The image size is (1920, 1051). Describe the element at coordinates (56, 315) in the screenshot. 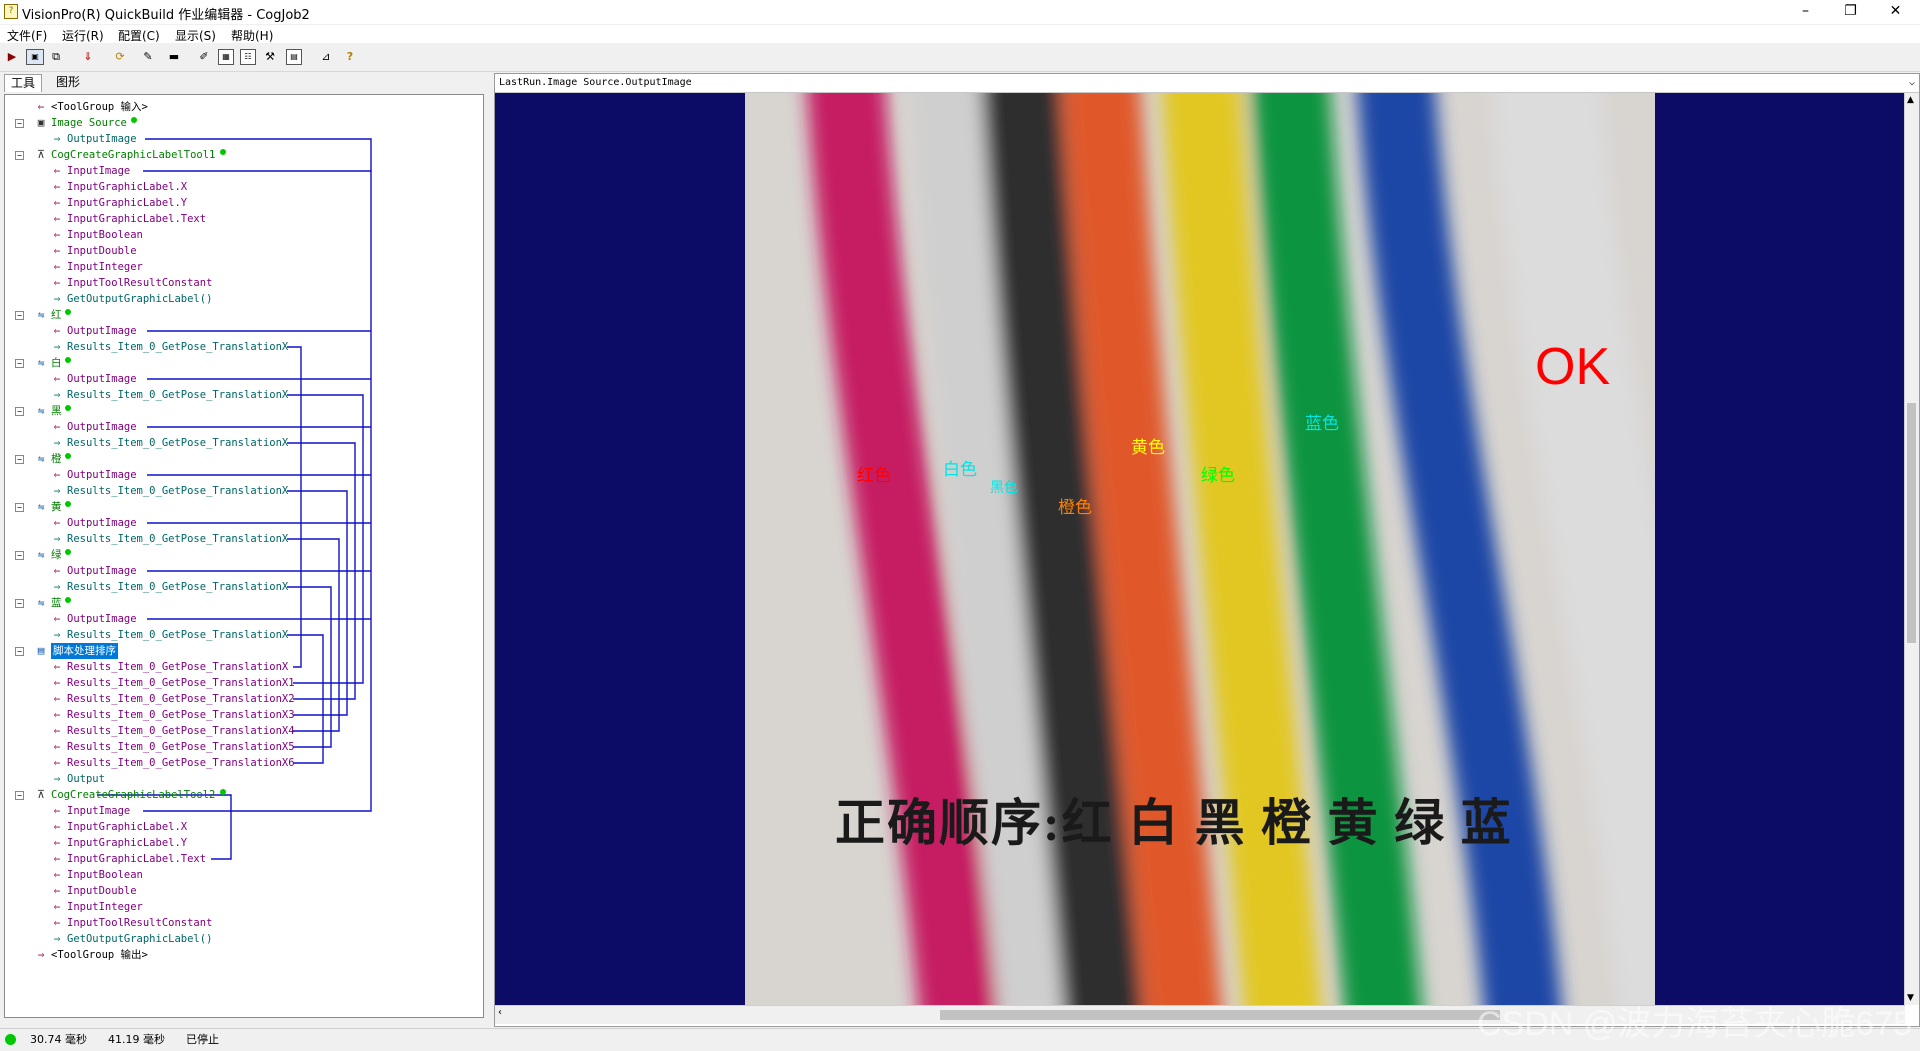

I see `tree-label: 红` at that location.